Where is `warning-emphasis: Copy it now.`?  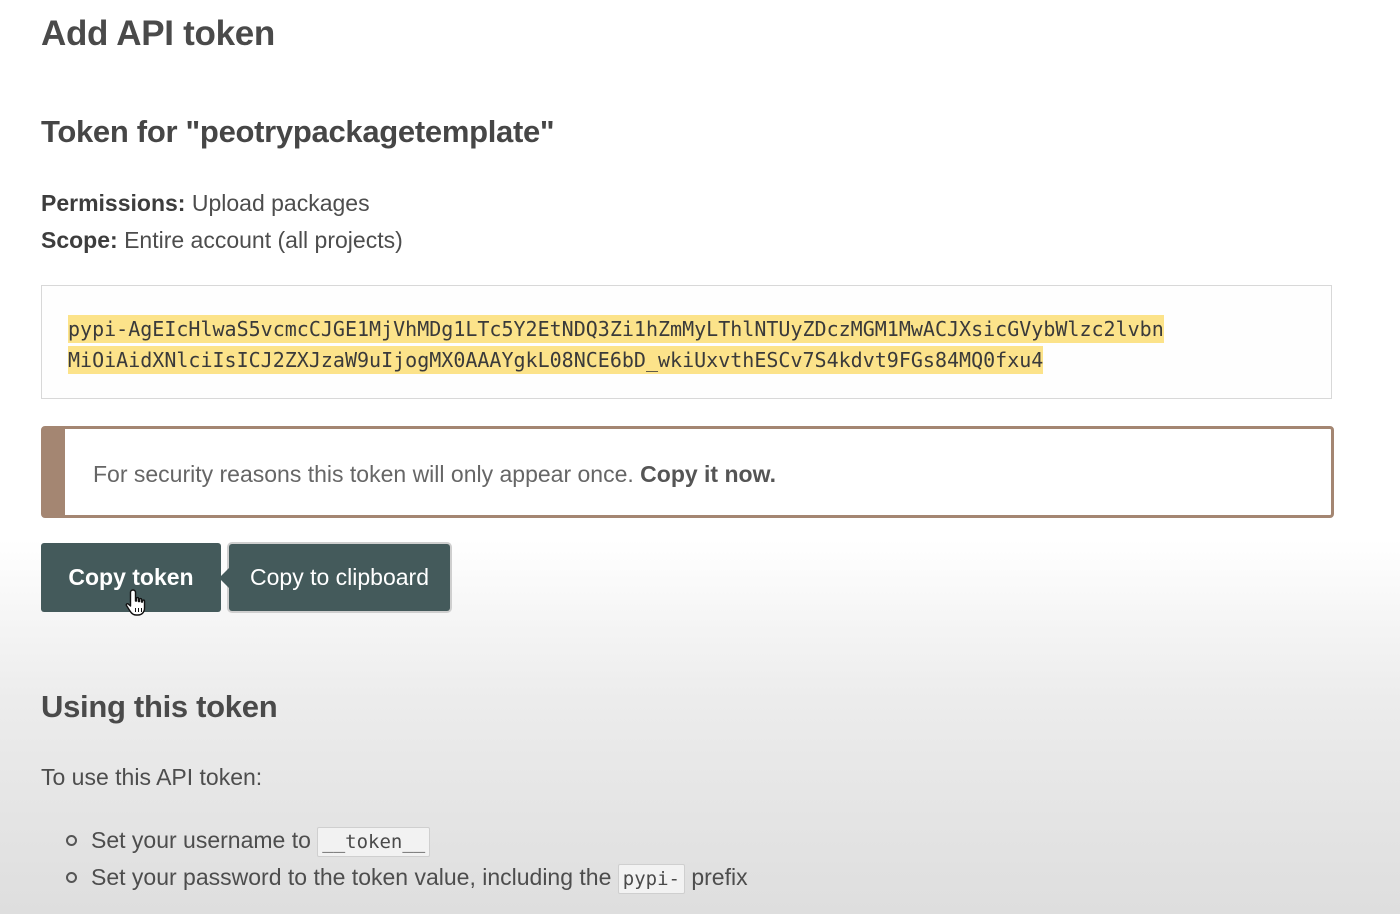
warning-emphasis: Copy it now. is located at coordinates (708, 474).